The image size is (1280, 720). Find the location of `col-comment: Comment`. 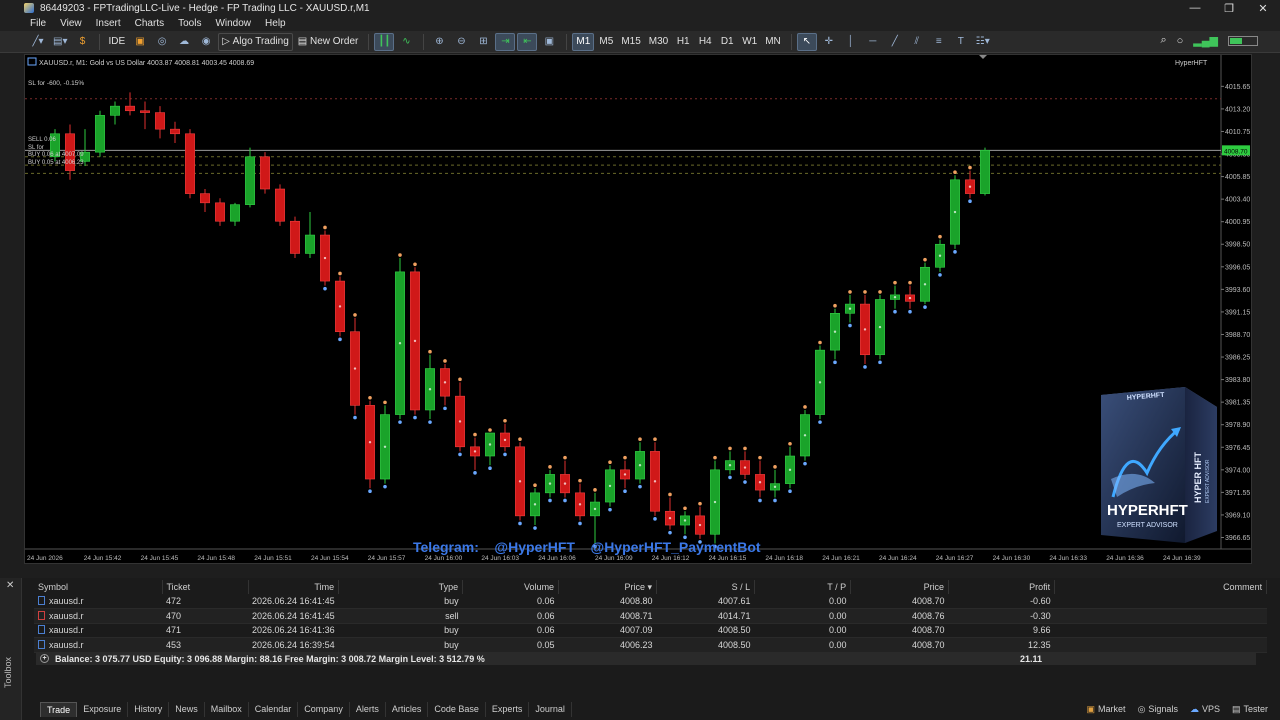

col-comment: Comment is located at coordinates (1161, 587).